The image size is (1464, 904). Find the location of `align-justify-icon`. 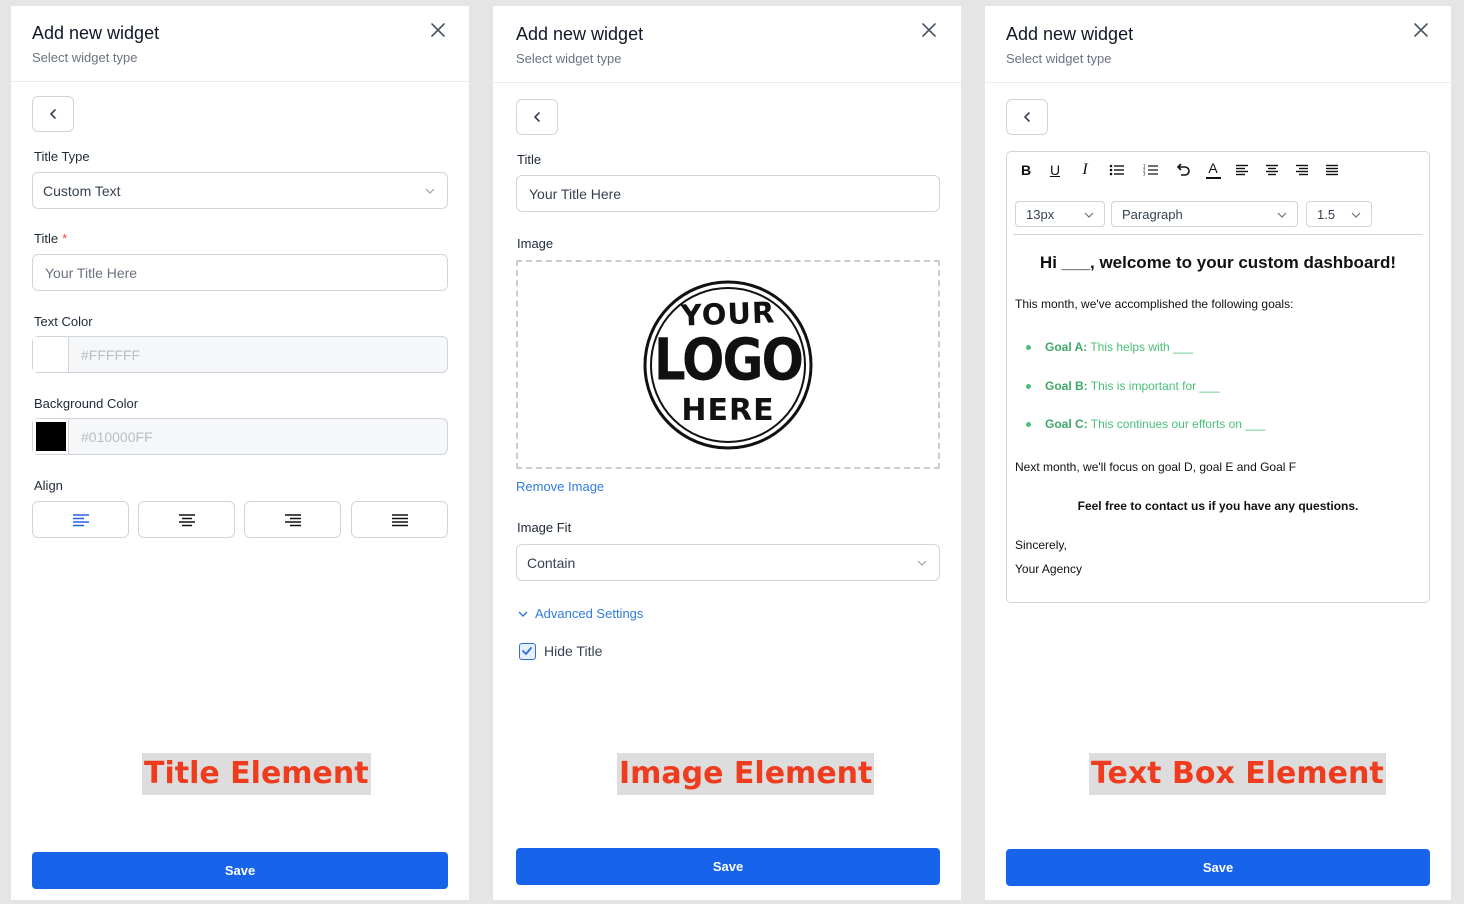

align-justify-icon is located at coordinates (399, 519).